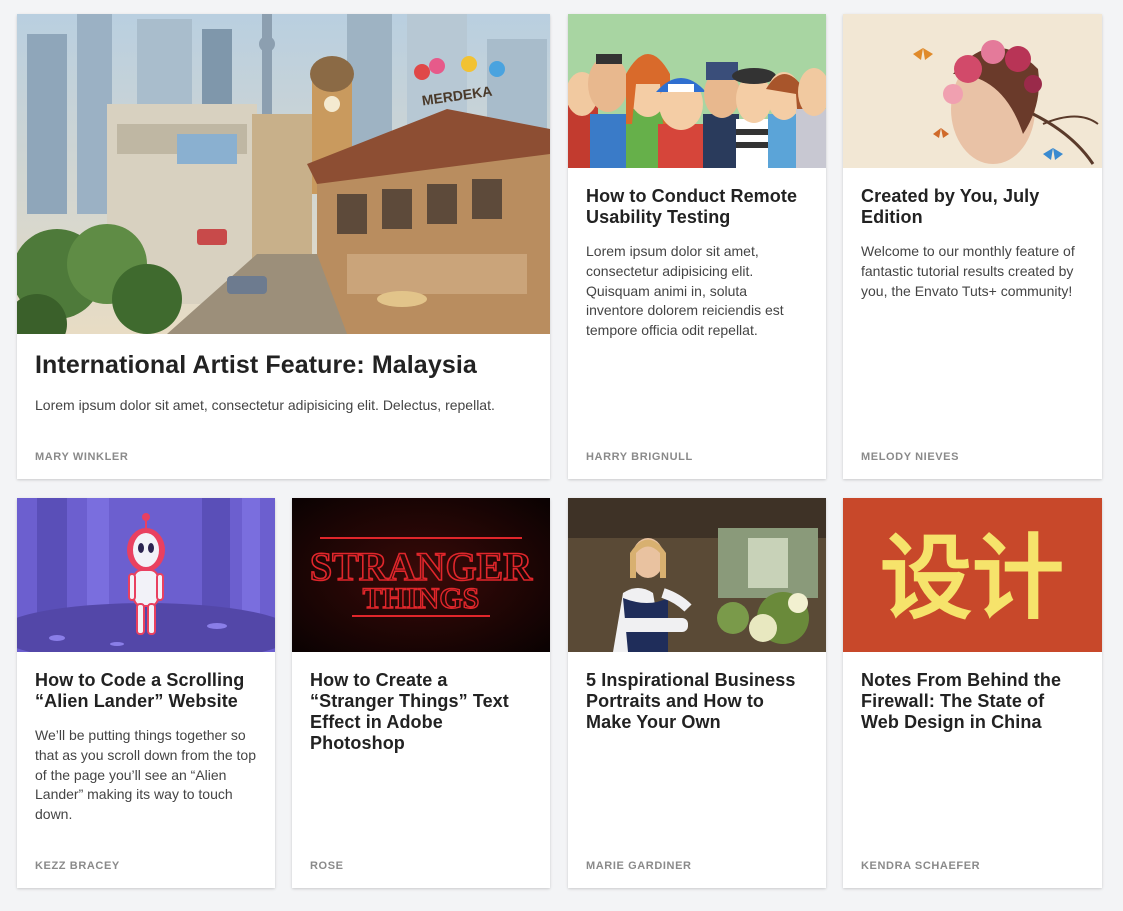  Describe the element at coordinates (920, 866) in the screenshot. I see `card-author: KENDRA SCHAEFER` at that location.